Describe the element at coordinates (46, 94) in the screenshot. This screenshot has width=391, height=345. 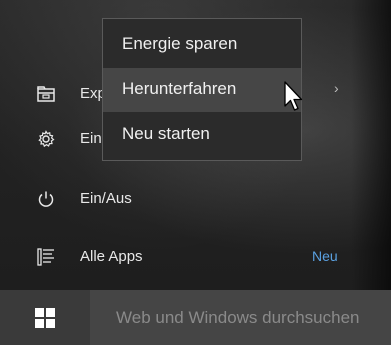
I see `file-explorer-icon` at that location.